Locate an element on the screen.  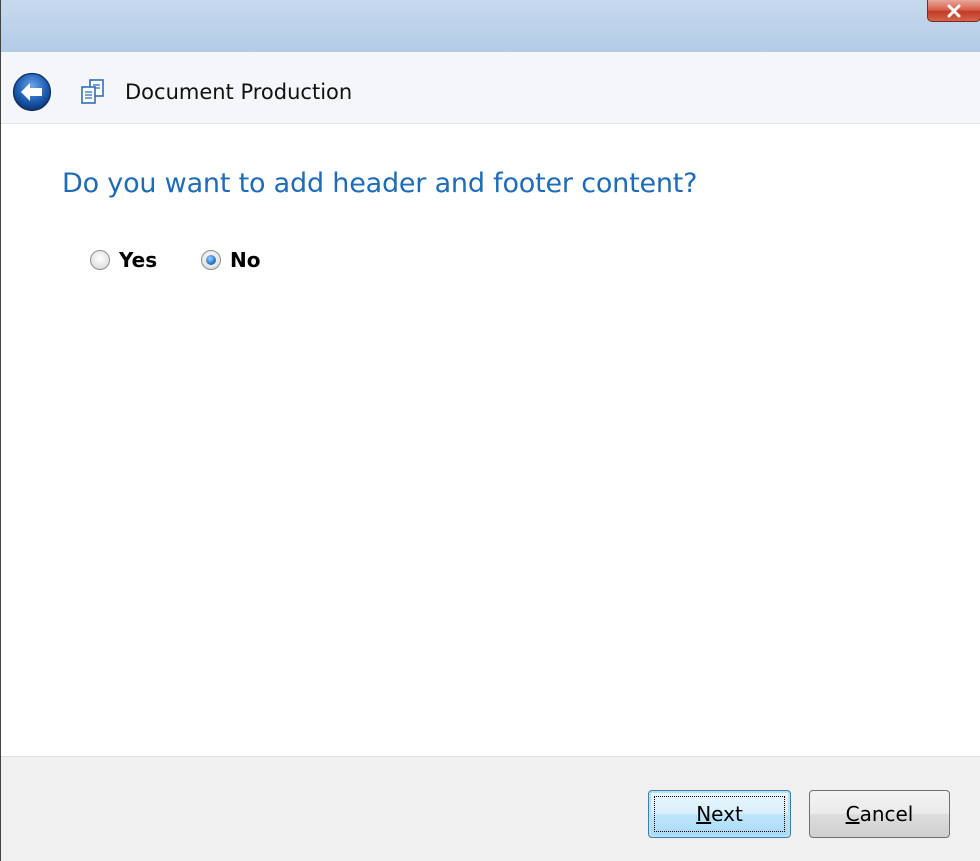
focus-rectangle is located at coordinates (719, 814).